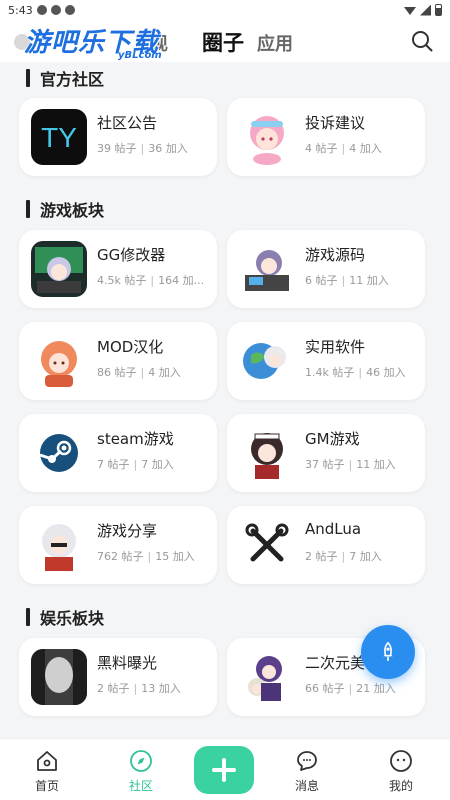 The width and height of the screenshot is (450, 800). I want to click on section-title: 娱乐板块, so click(65, 617).